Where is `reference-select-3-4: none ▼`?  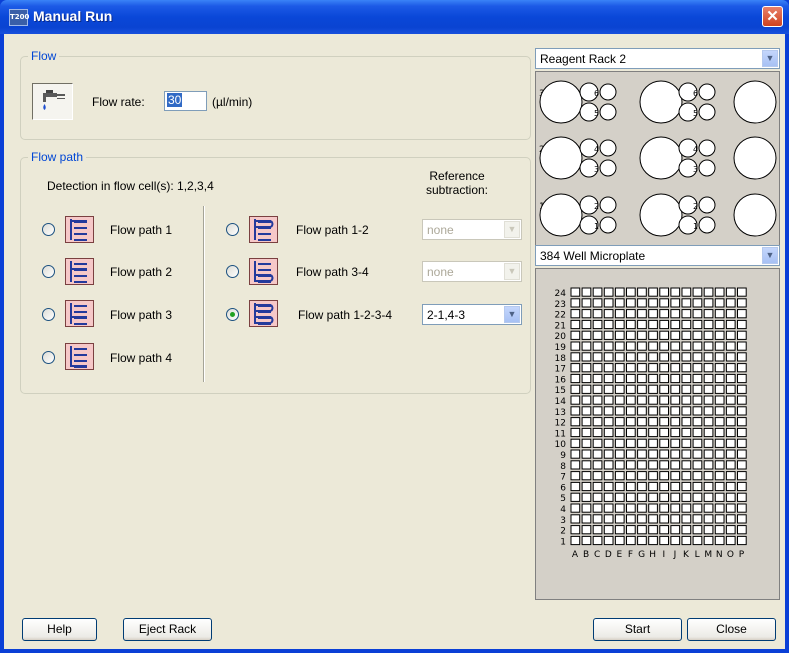
reference-select-3-4: none ▼ is located at coordinates (472, 271).